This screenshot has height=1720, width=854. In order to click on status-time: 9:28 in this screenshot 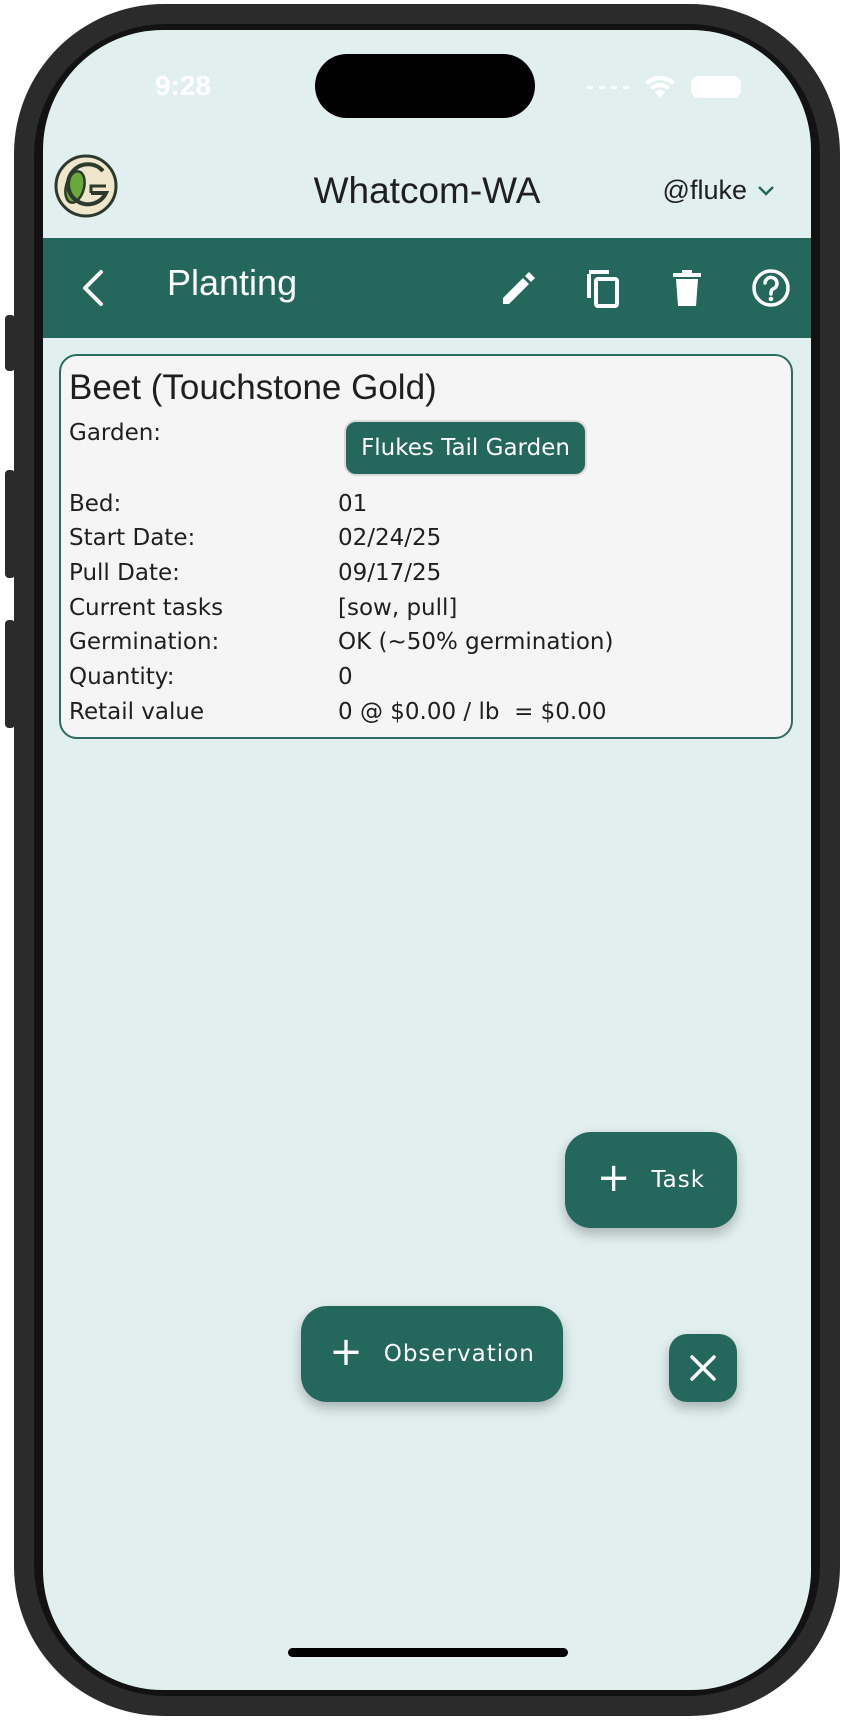, I will do `click(183, 85)`.